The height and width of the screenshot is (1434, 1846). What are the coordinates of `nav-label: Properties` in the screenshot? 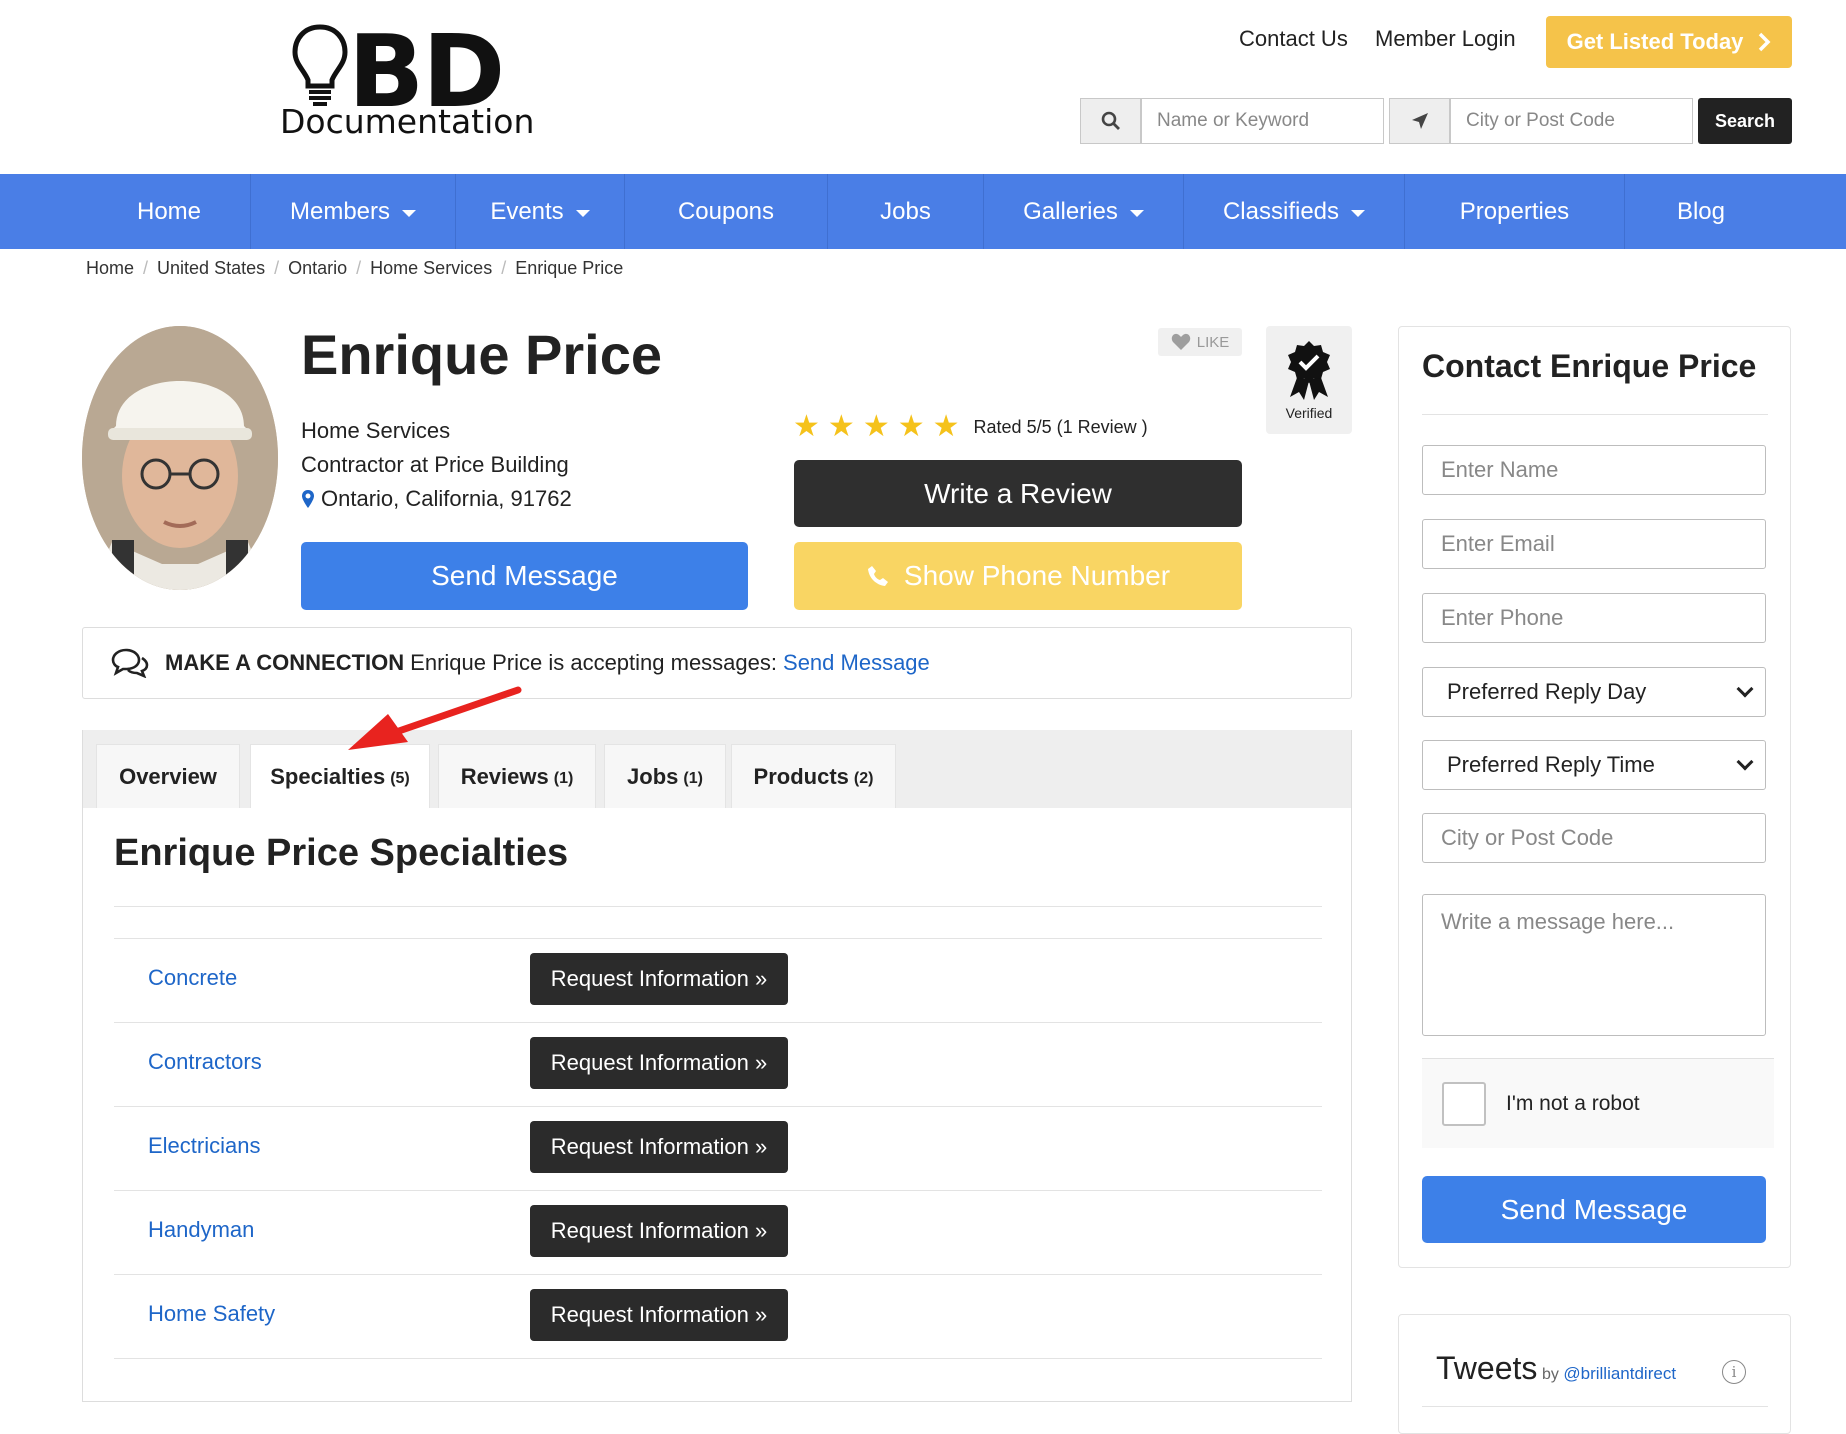 It's located at (1514, 211).